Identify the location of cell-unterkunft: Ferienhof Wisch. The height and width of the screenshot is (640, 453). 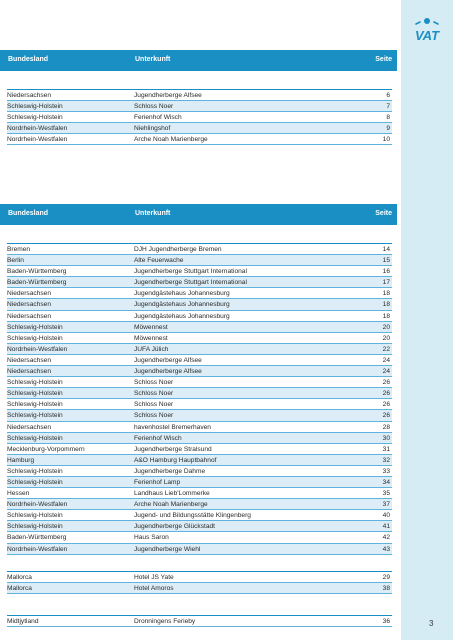
(158, 118).